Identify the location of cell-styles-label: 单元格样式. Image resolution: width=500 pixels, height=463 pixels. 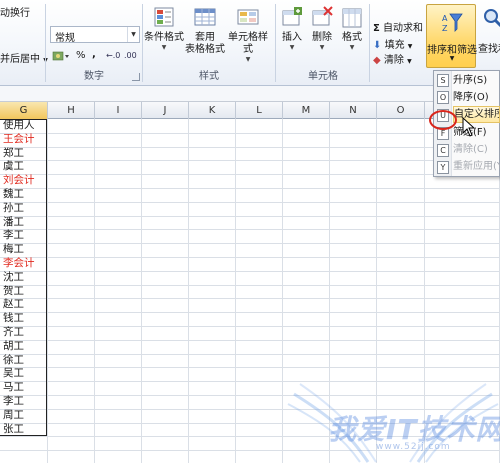
(248, 43).